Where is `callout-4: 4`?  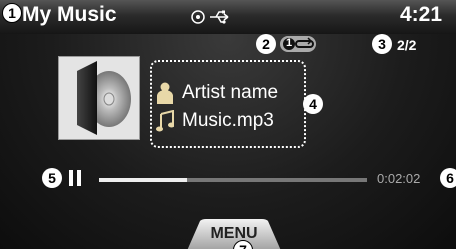 callout-4: 4 is located at coordinates (313, 104).